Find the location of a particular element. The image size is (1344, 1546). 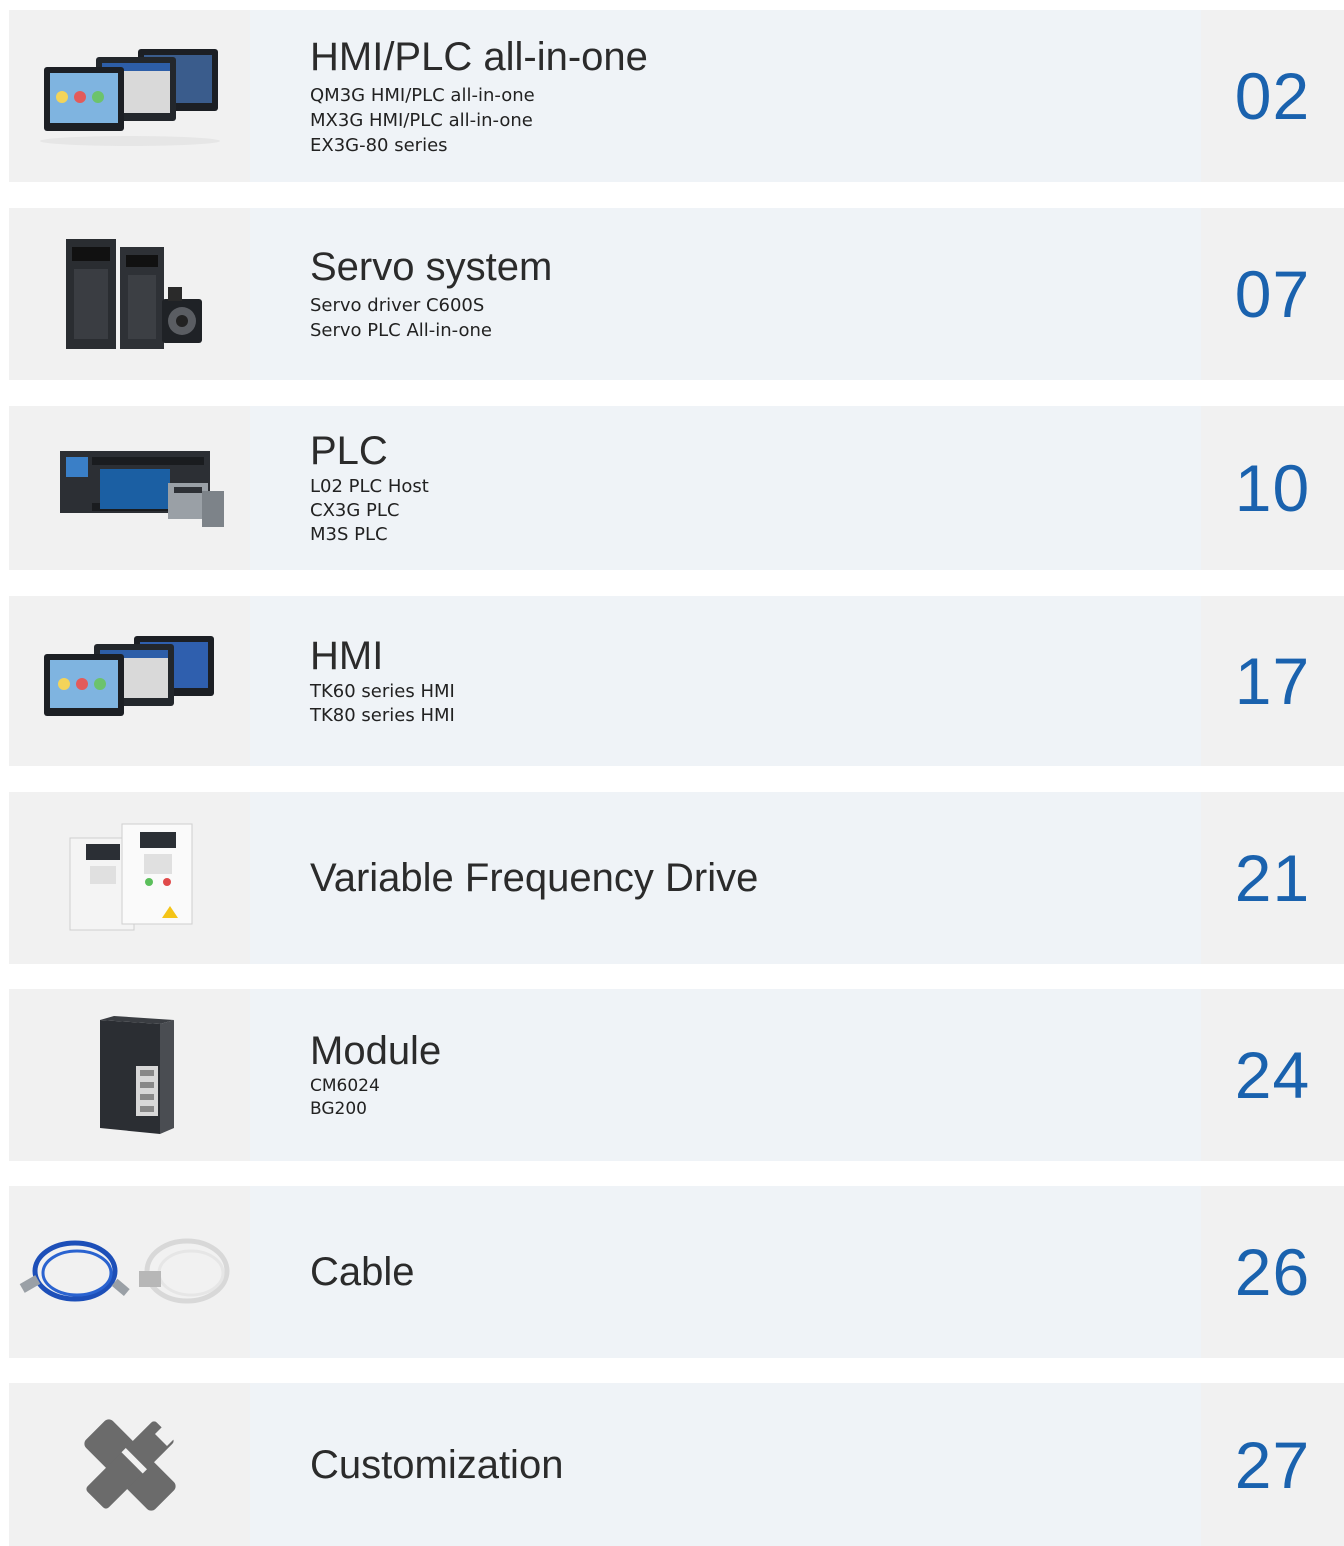

section-item: QM3G HMI/PLC all-in-one is located at coordinates (422, 95).